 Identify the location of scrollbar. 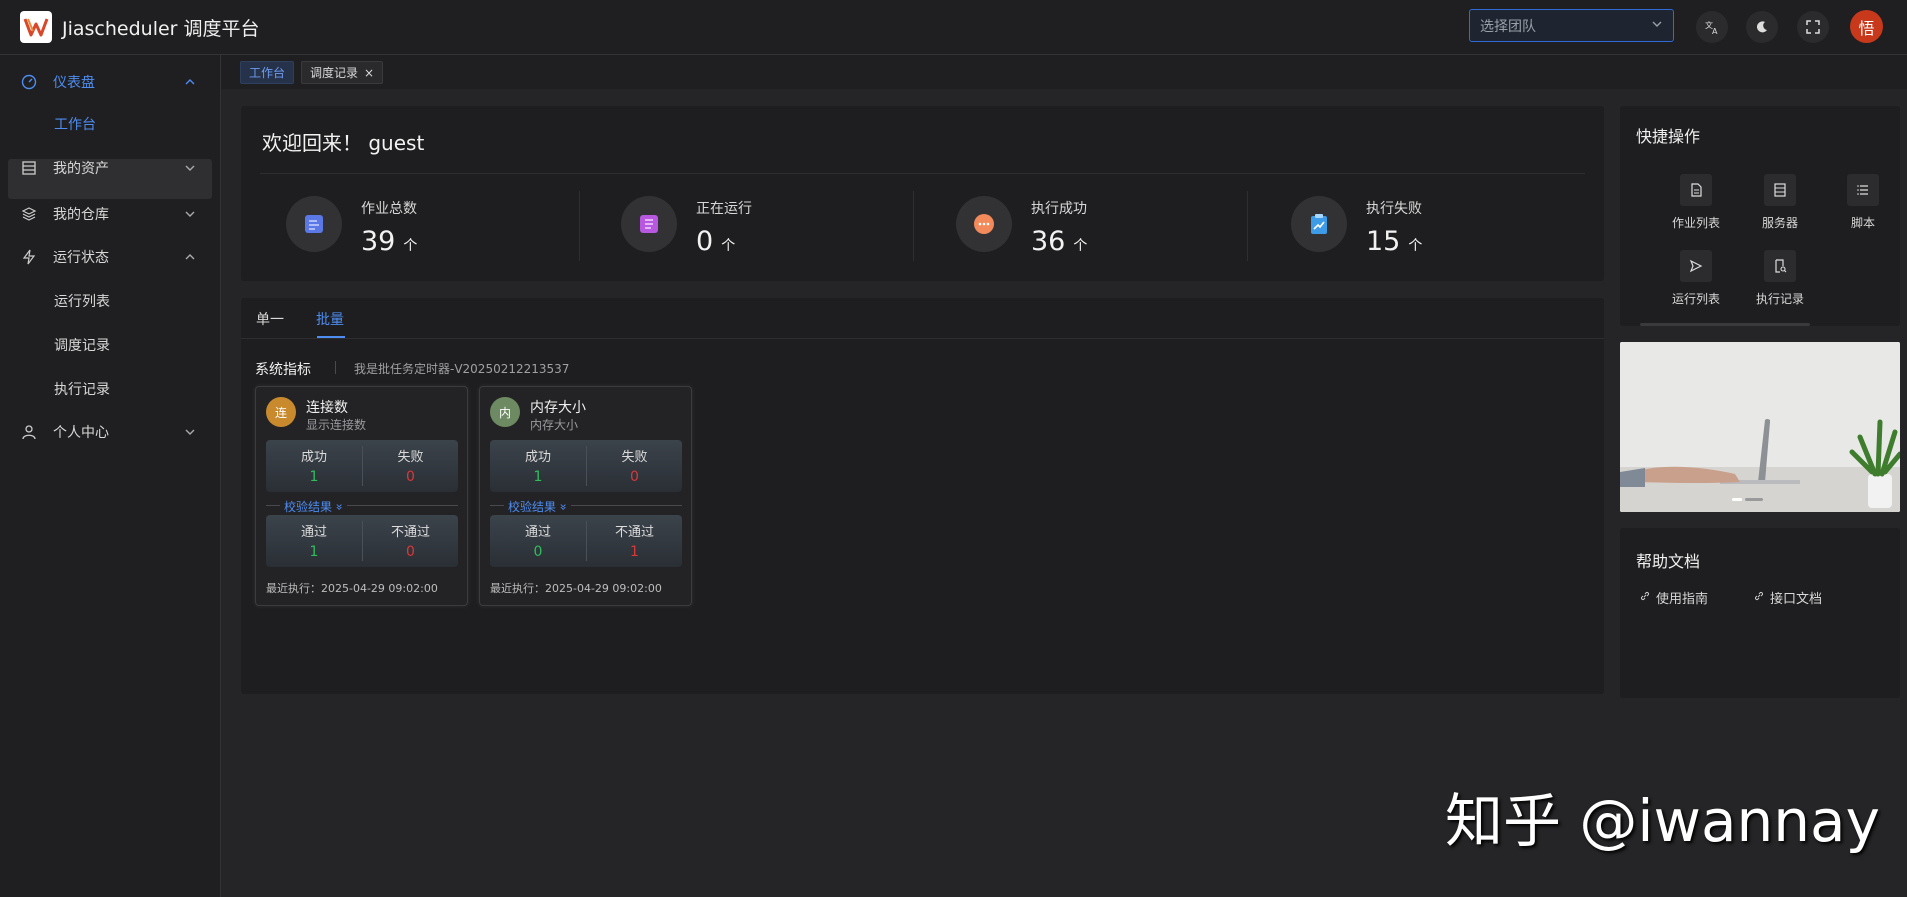
(1725, 324).